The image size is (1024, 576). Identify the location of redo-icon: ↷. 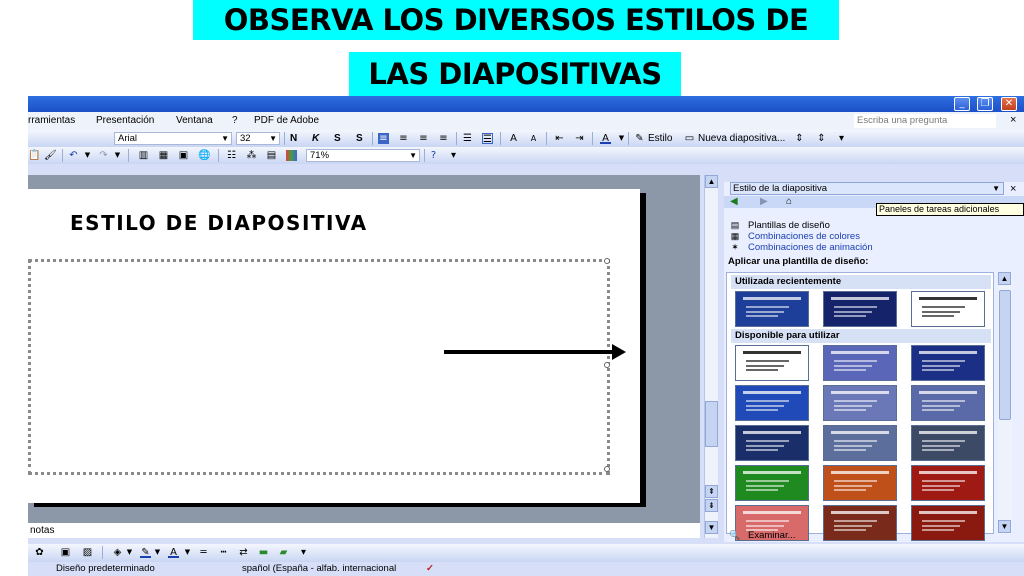
(103, 155).